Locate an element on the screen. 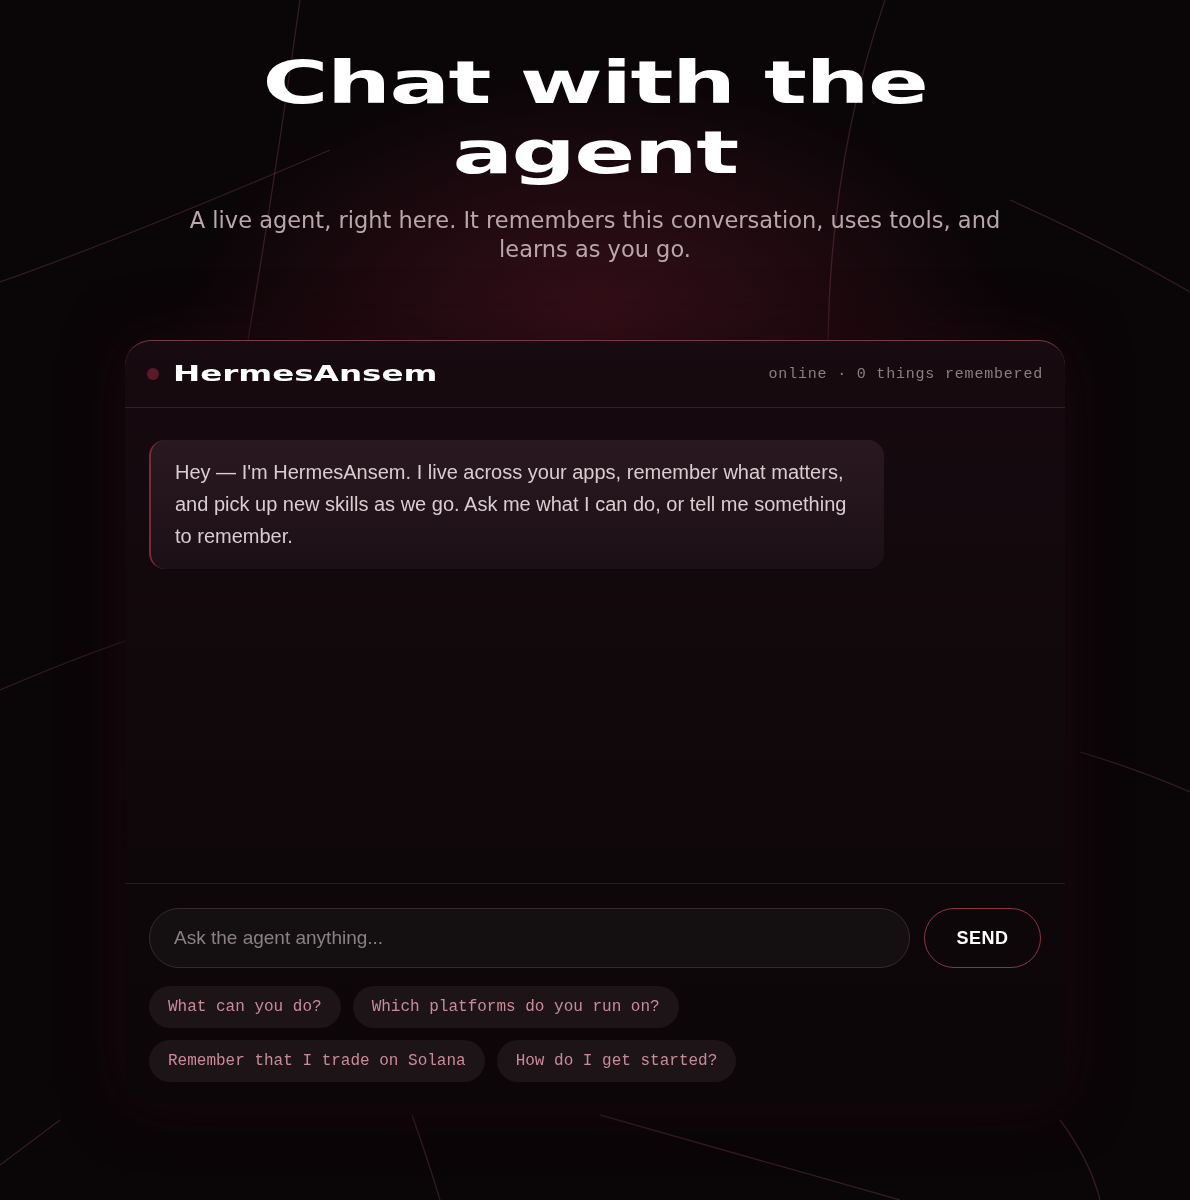  agent-name: HermesAnsem is located at coordinates (305, 374).